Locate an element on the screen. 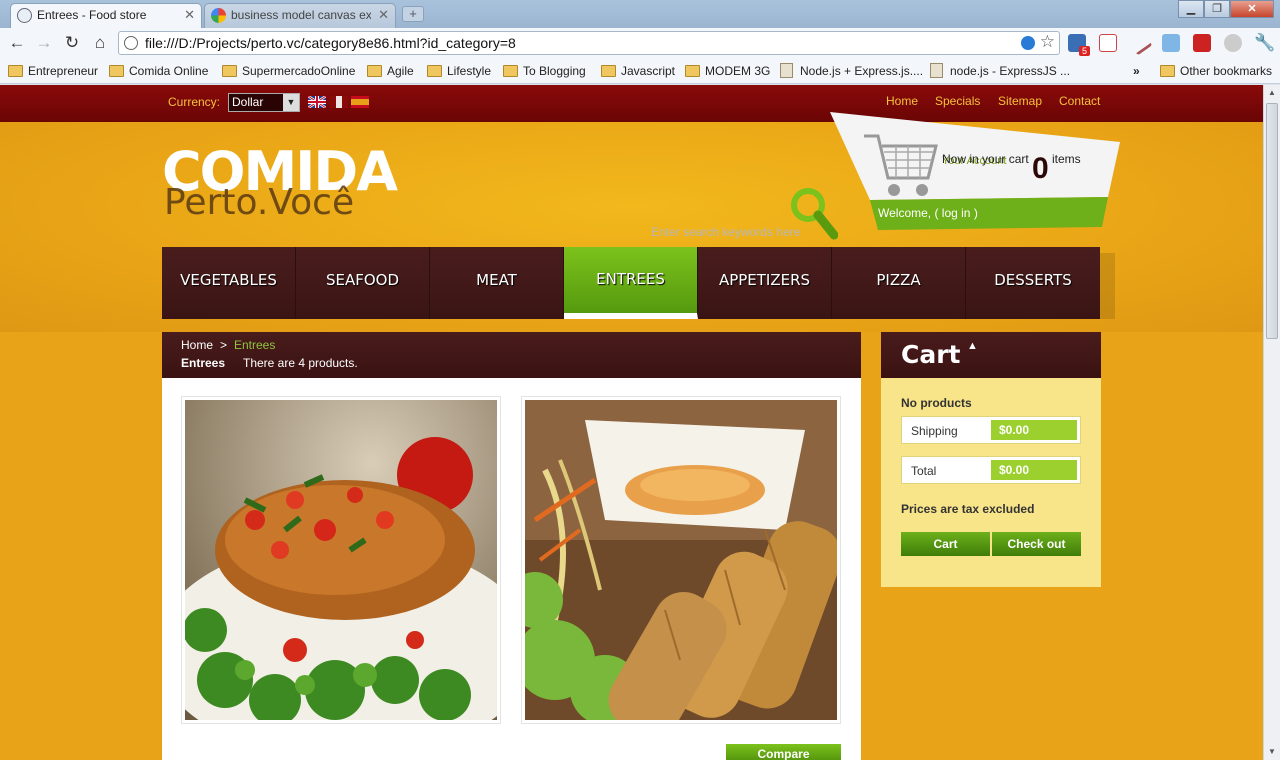 Image resolution: width=1280 pixels, height=760 pixels. menu-item-meat: MEAT is located at coordinates (497, 283).